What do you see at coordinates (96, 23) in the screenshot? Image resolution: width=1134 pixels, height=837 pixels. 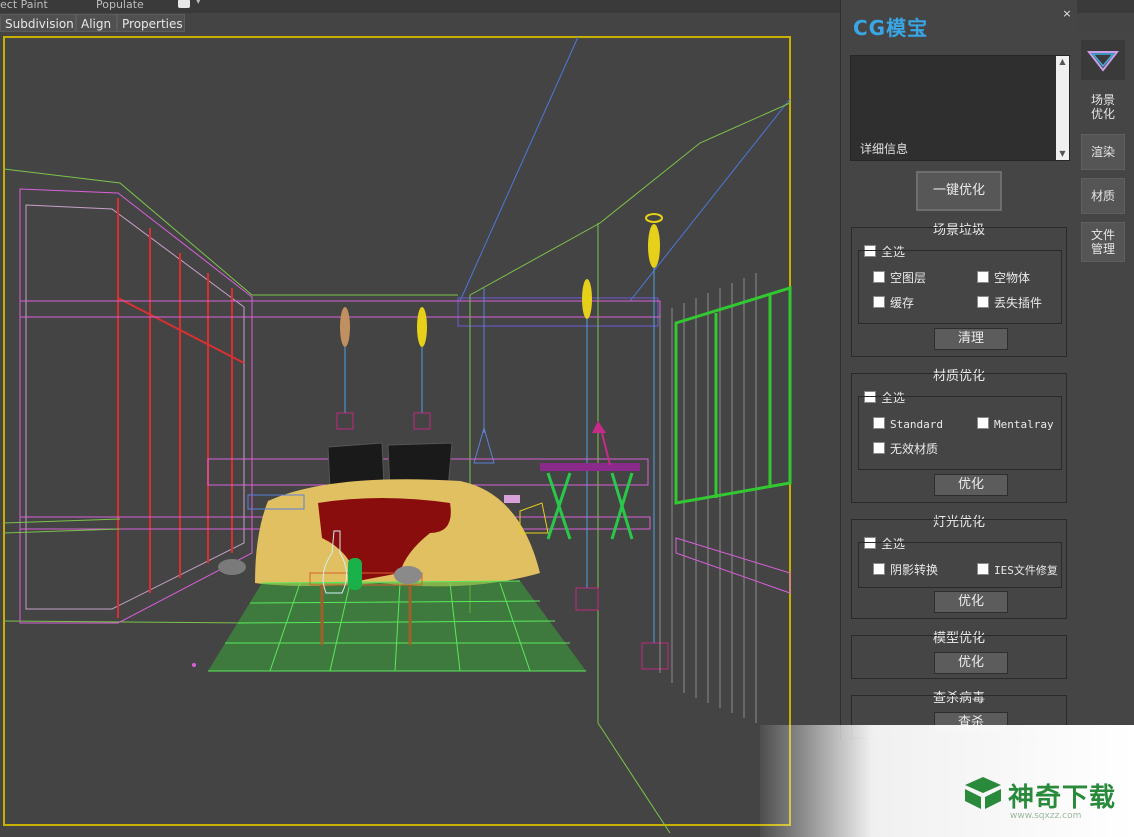 I see `tab-align: Align` at bounding box center [96, 23].